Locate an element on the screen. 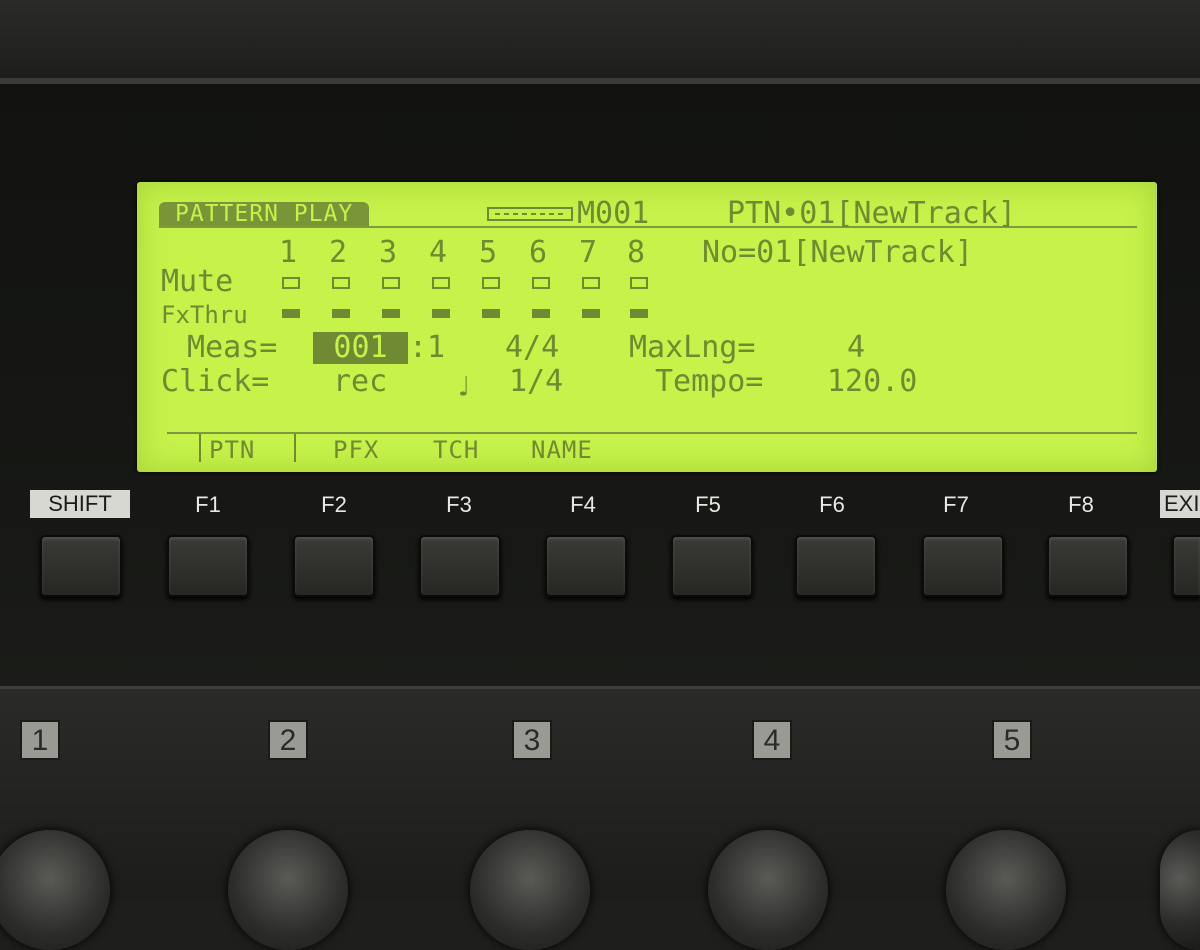 The image size is (1200, 950). f3-label: F3 is located at coordinates (459, 504).